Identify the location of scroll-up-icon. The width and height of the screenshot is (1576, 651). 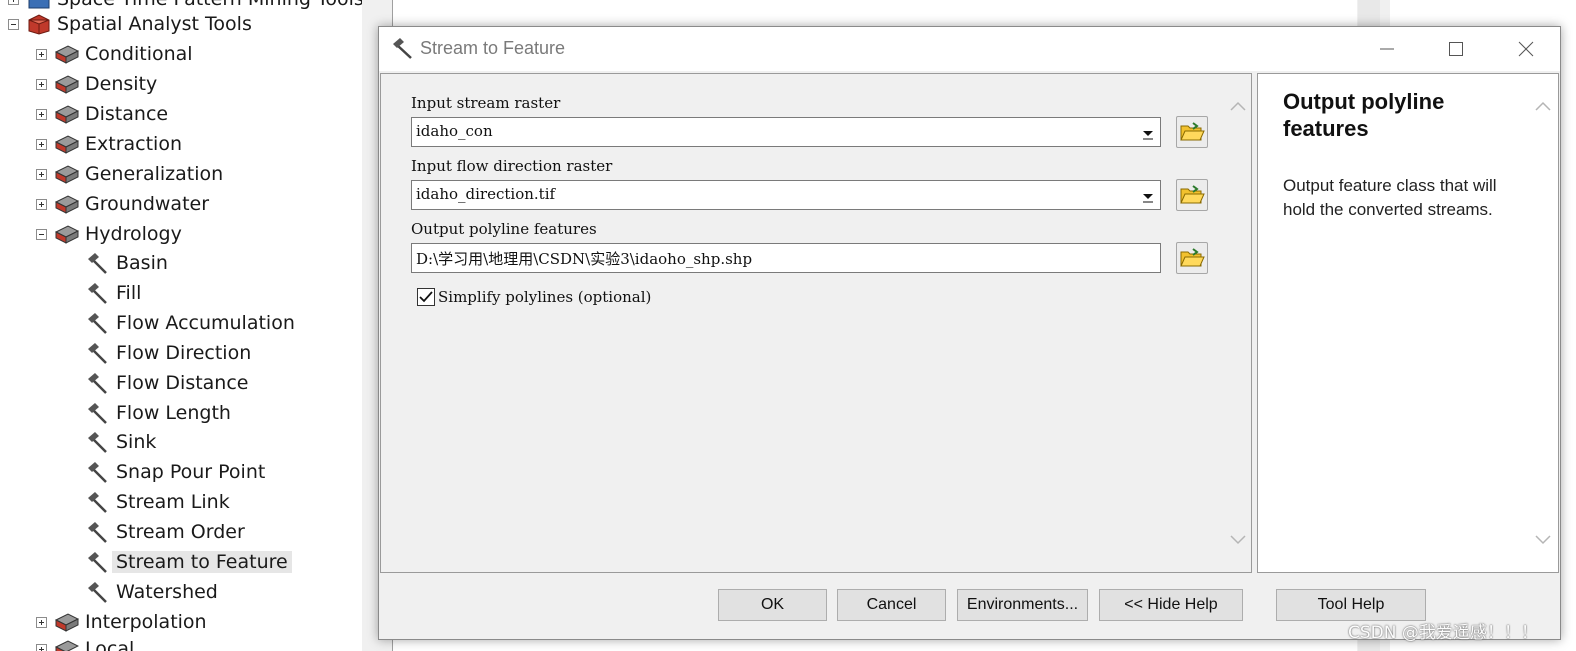
(1238, 106).